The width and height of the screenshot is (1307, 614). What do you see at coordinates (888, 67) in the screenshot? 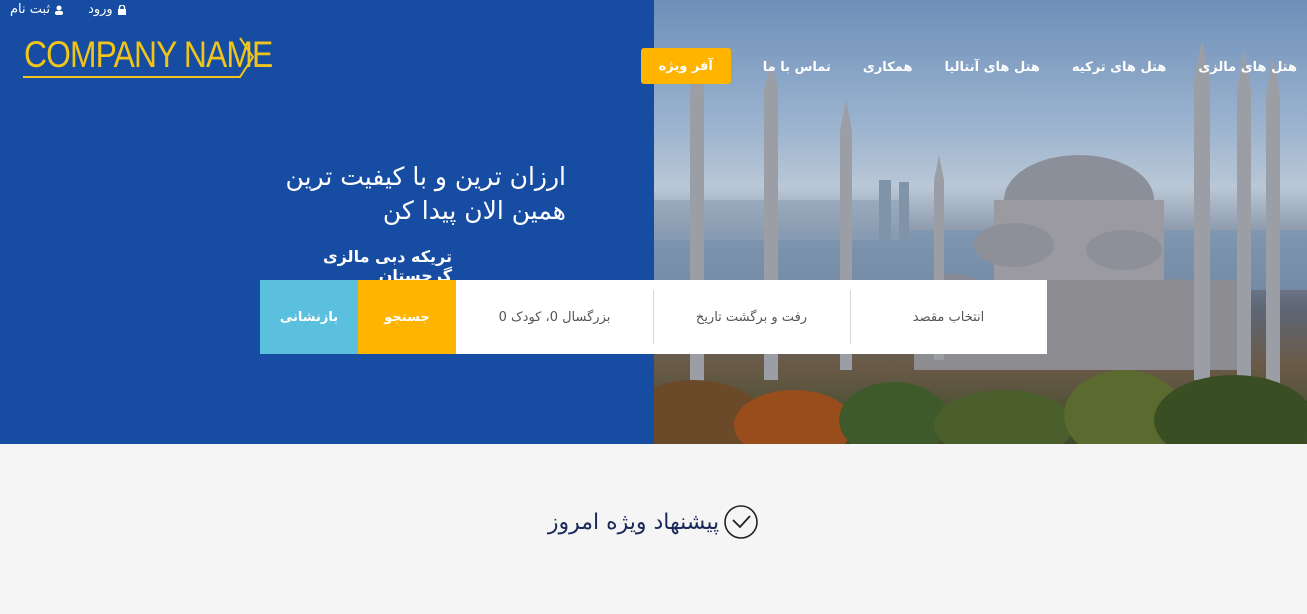
I see `nav-item-cooperation: همکاری` at bounding box center [888, 67].